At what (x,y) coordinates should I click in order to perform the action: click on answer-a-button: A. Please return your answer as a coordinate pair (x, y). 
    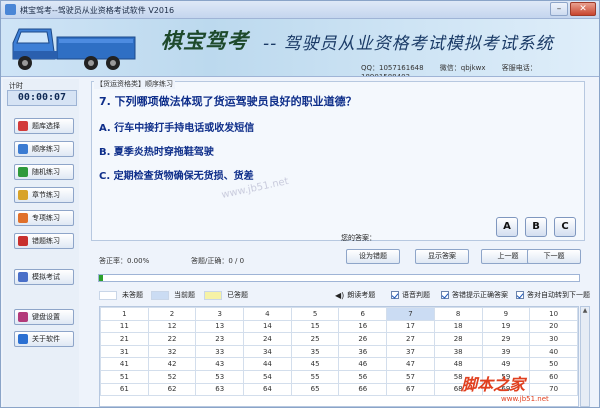
    Looking at the image, I should click on (507, 227).